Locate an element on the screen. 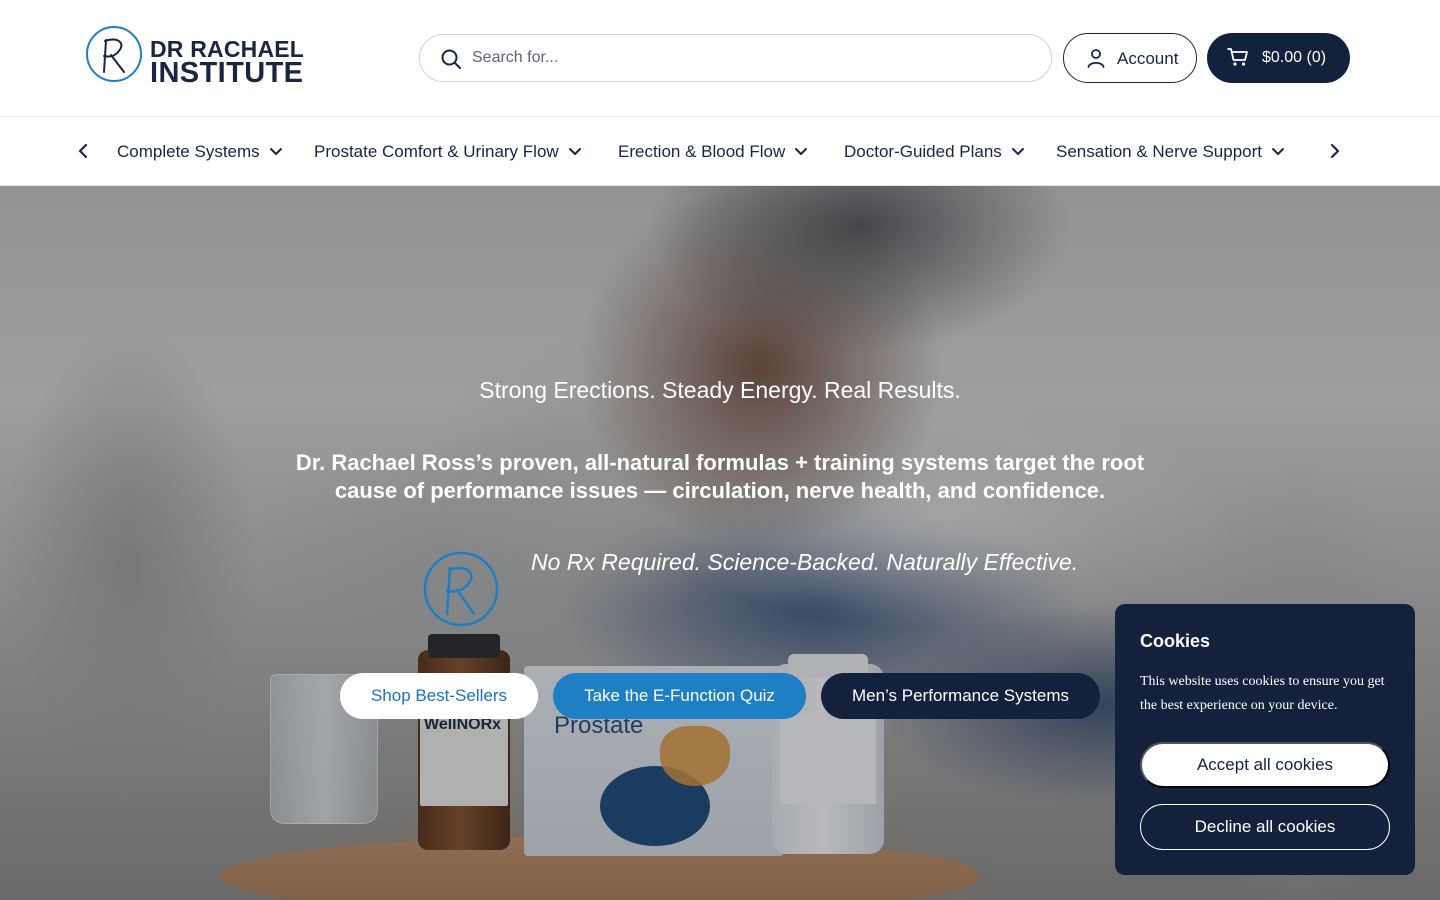 The image size is (1440, 900). nav-item-label: Doctor-Guided Plans is located at coordinates (923, 151).